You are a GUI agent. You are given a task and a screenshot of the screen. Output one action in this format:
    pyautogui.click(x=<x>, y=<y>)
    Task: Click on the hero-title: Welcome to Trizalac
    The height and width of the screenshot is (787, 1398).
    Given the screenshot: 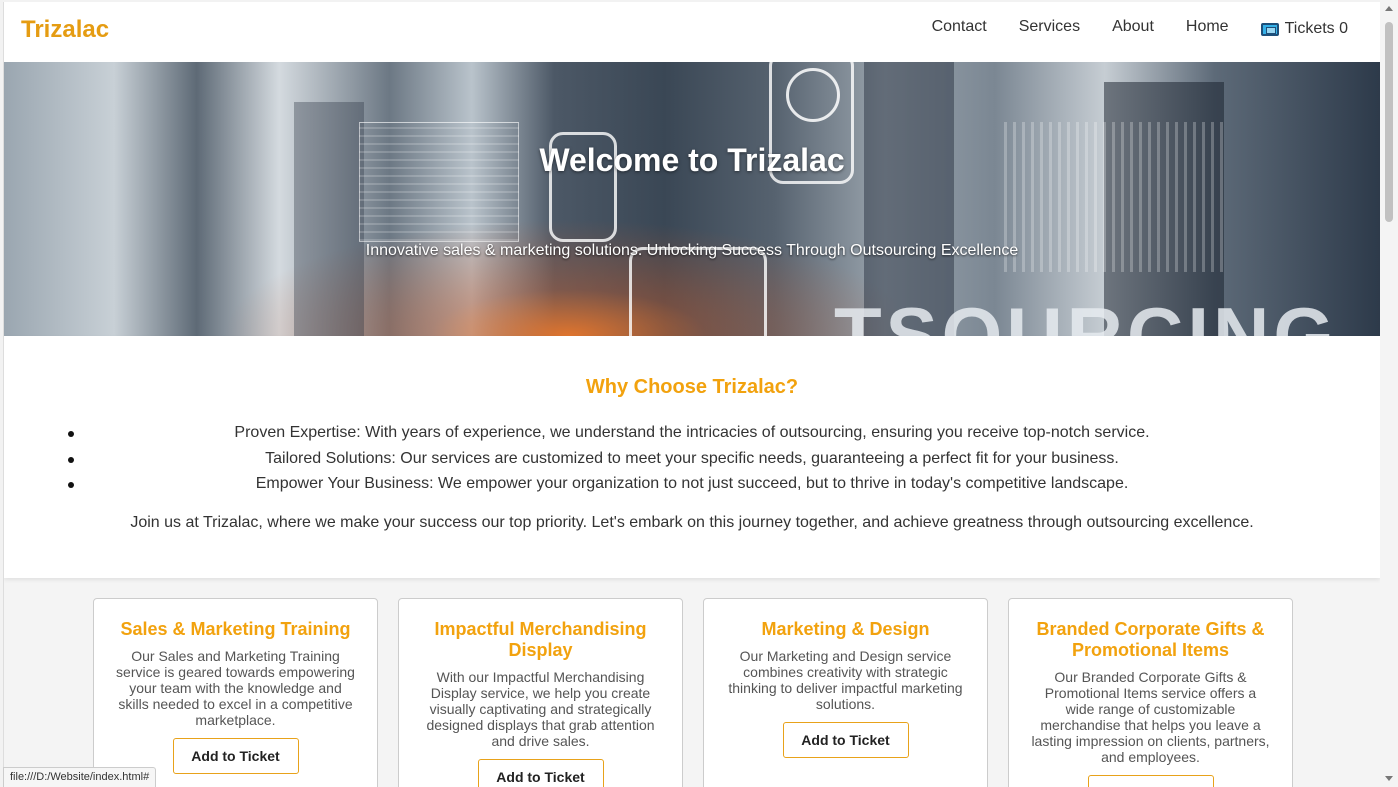 What is the action you would take?
    pyautogui.click(x=692, y=160)
    